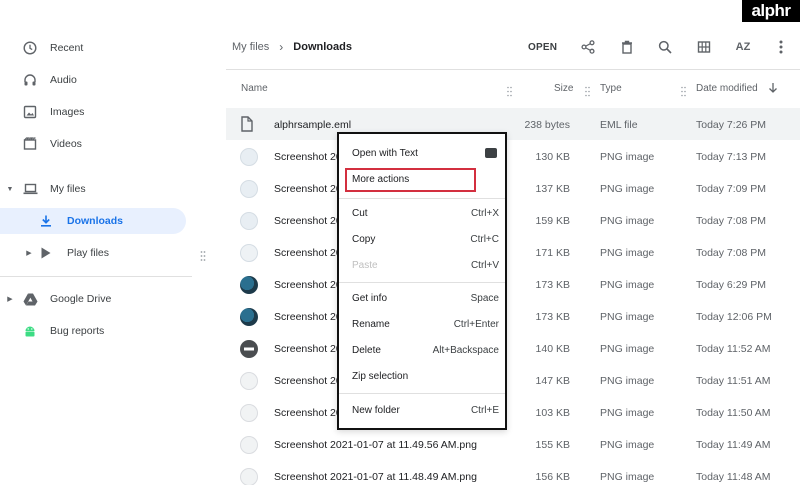  I want to click on file-name: alphrsample.eml, so click(313, 125).